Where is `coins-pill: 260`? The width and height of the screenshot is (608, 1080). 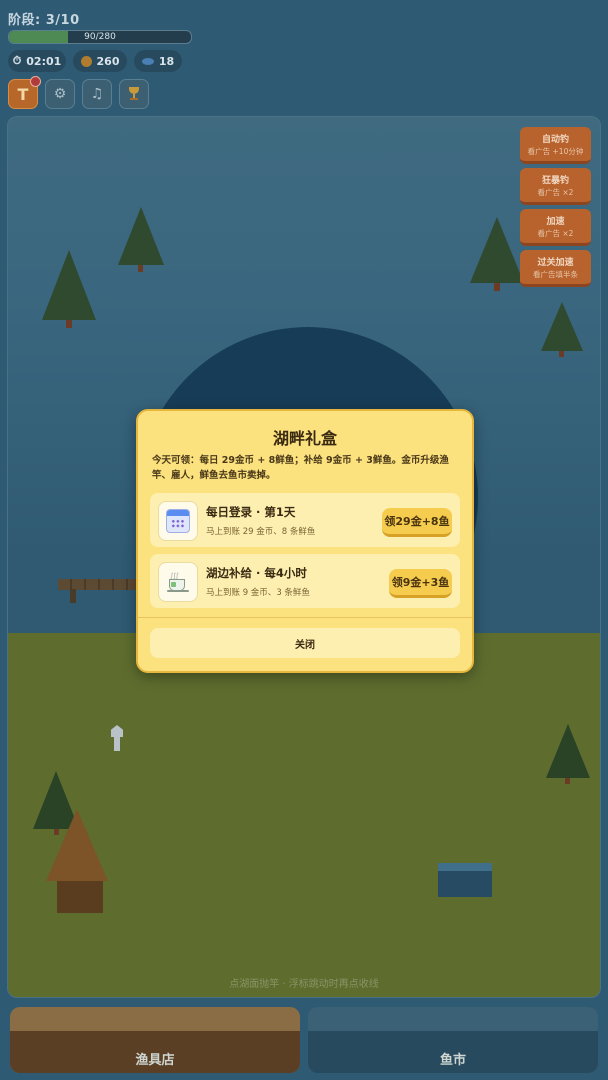 coins-pill: 260 is located at coordinates (100, 61).